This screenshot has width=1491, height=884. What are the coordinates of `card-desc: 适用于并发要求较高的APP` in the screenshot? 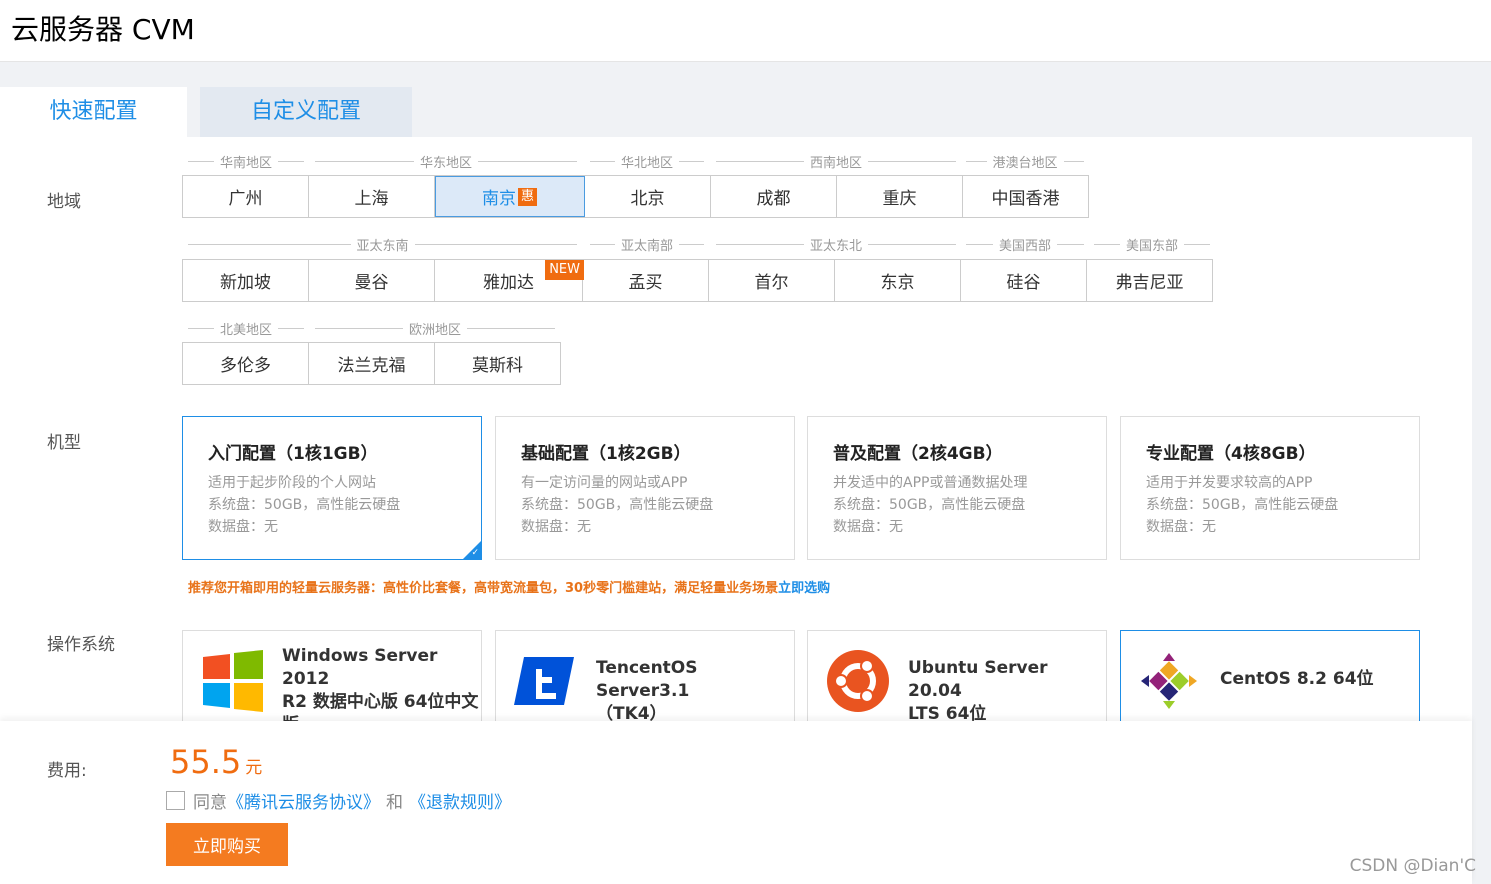 It's located at (1229, 483).